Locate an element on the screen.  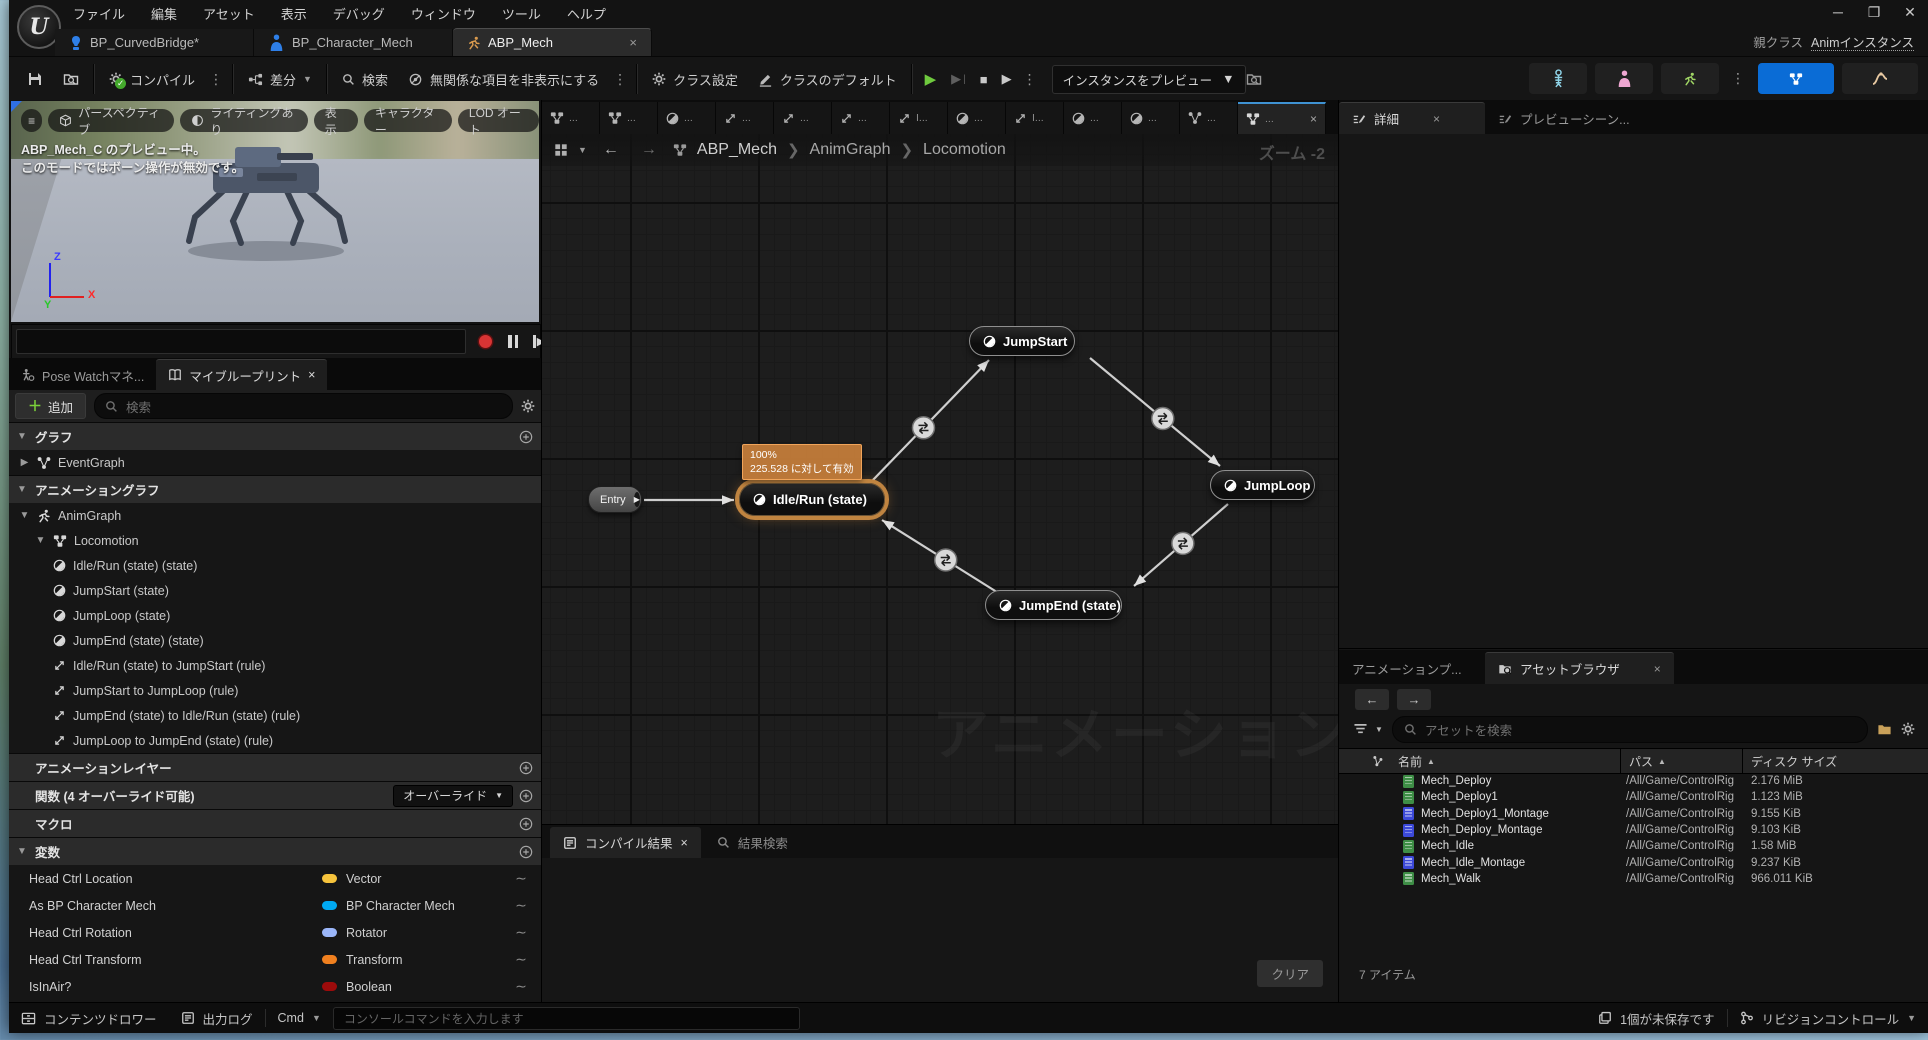
menu-item-編集: 編集 is located at coordinates (164, 13).